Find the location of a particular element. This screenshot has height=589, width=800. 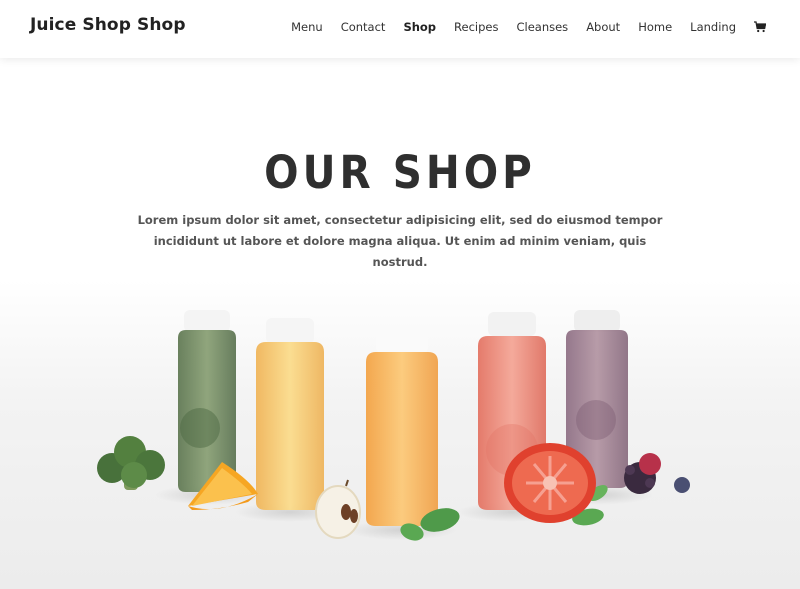

tomato-half is located at coordinates (550, 483).